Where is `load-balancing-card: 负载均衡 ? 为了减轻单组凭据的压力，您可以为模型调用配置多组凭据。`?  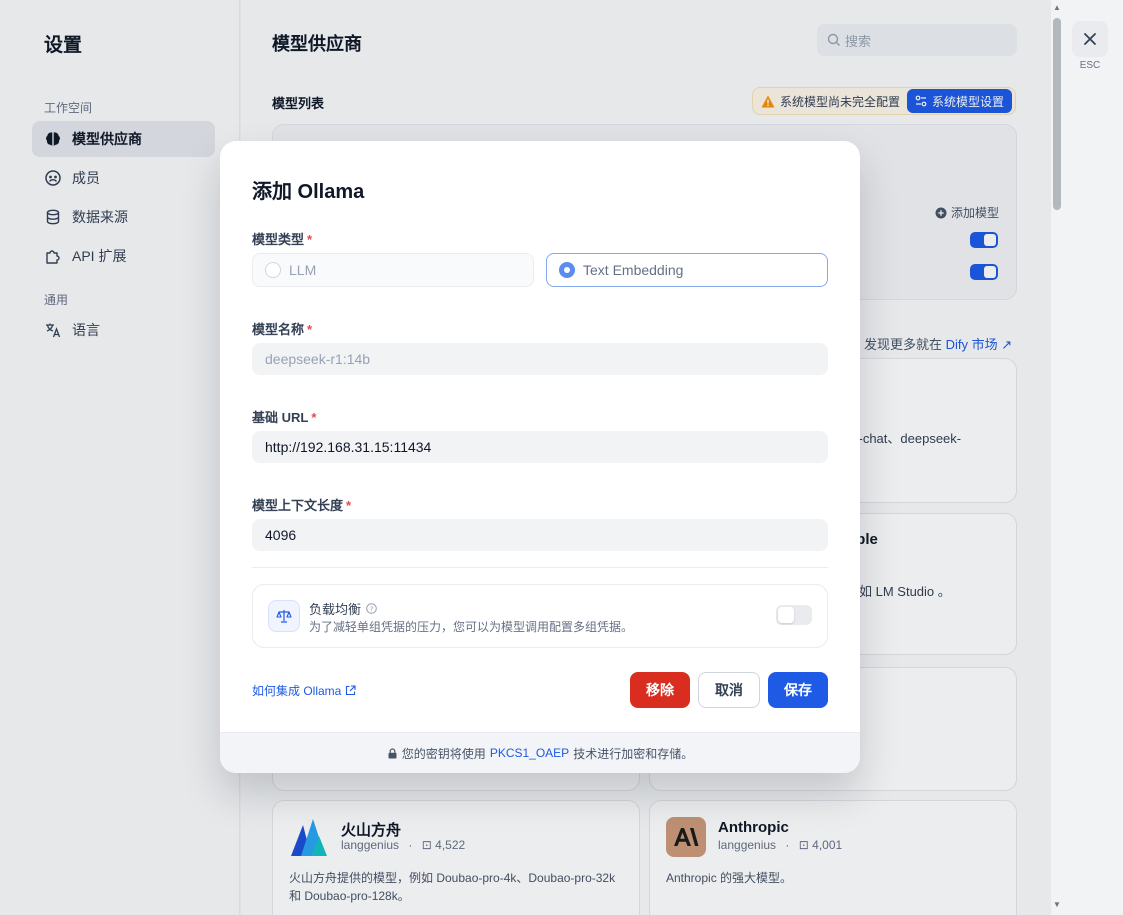
load-balancing-card: 负载均衡 ? 为了减轻单组凭据的压力，您可以为模型调用配置多组凭据。 is located at coordinates (540, 616).